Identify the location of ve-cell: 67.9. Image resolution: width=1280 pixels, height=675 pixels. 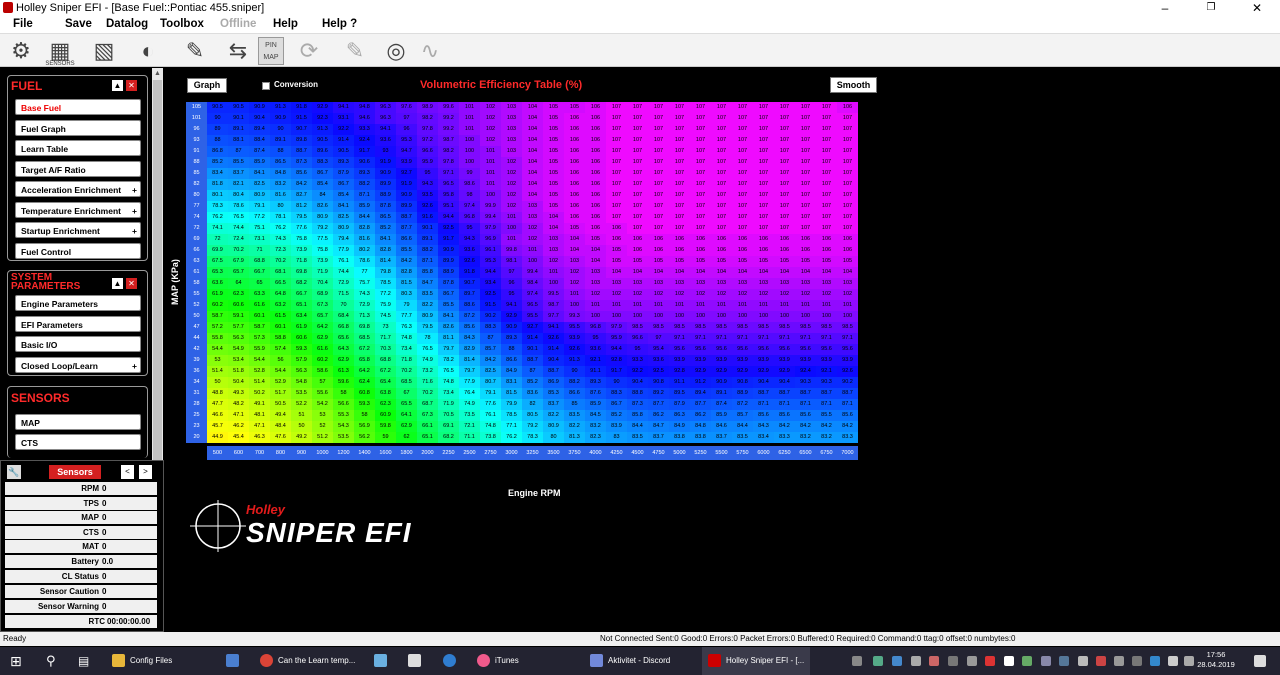
(238, 261).